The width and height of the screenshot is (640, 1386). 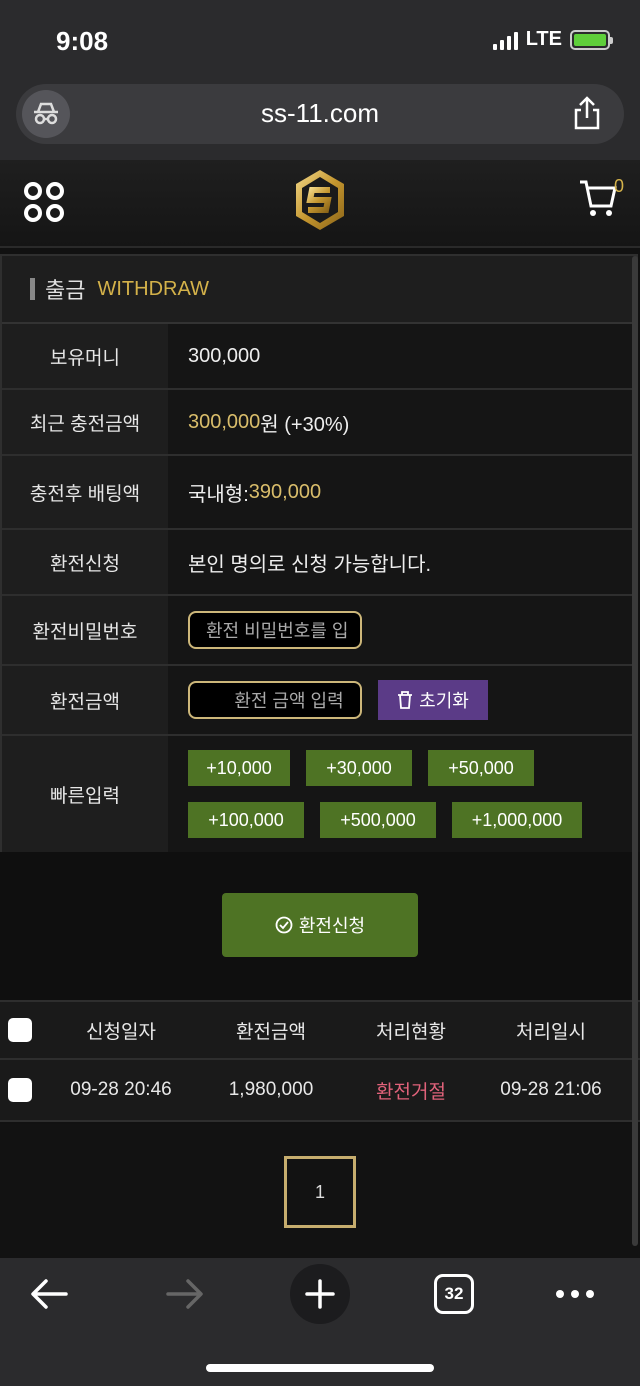 I want to click on betting-amount: 390,000, so click(x=285, y=491).